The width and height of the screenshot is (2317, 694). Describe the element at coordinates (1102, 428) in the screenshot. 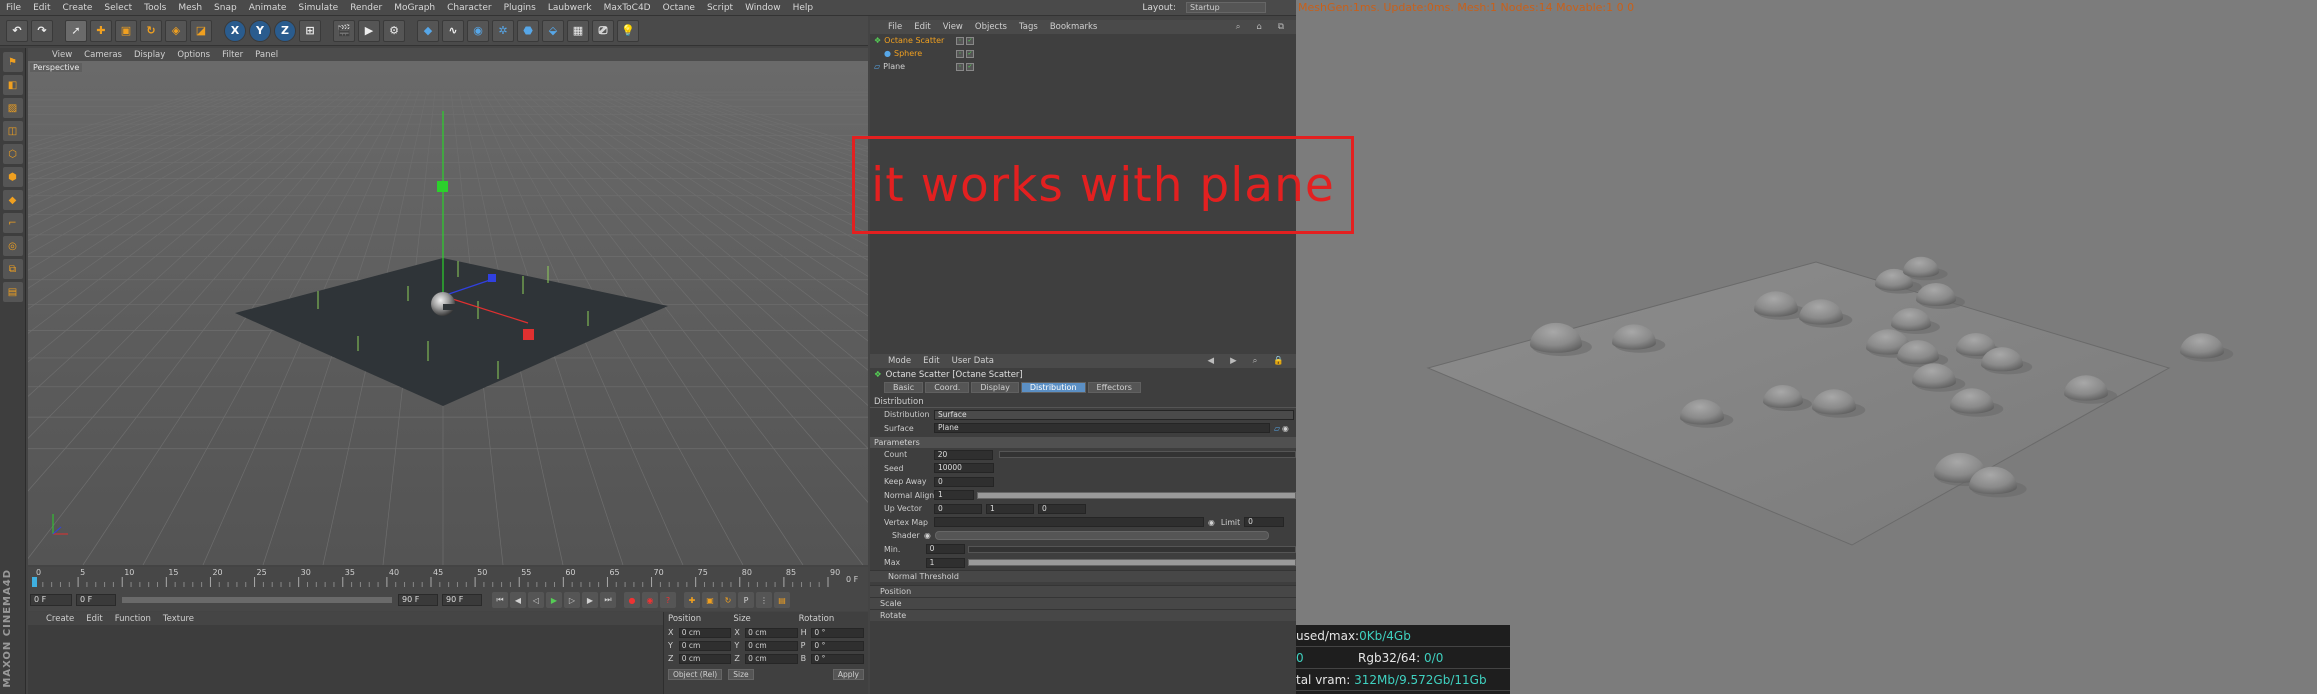

I see `surface-link-field: Plane` at that location.